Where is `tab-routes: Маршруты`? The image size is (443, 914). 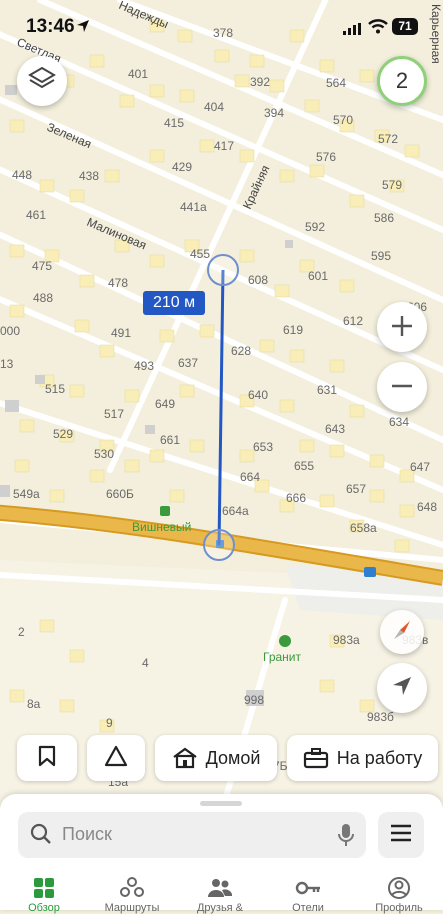
tab-routes: Маршруты is located at coordinates (132, 893).